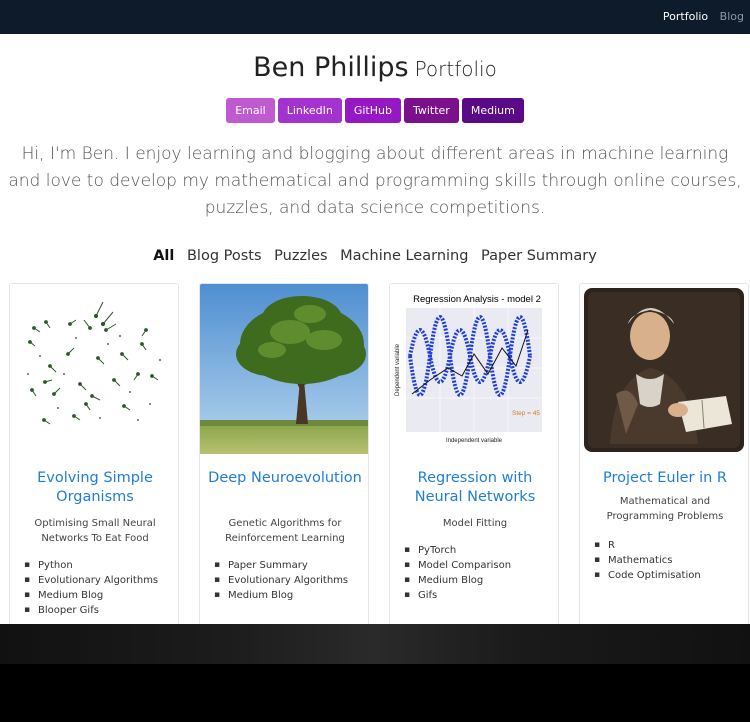 This screenshot has height=722, width=750. What do you see at coordinates (474, 441) in the screenshot?
I see `plot-xlabel: Independent variable` at bounding box center [474, 441].